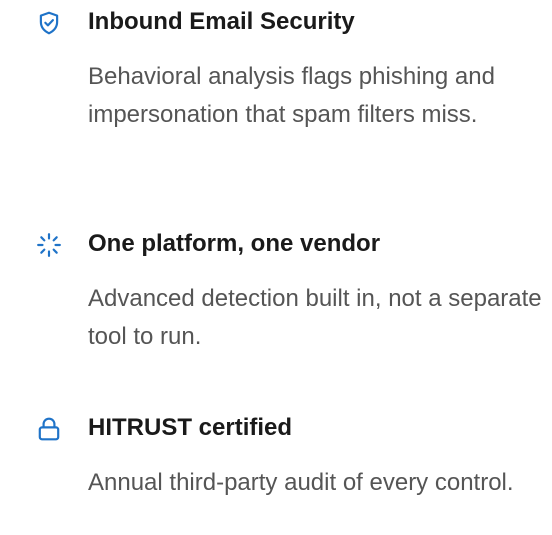 The image size is (552, 535). I want to click on sparkle-burst-icon, so click(49, 245).